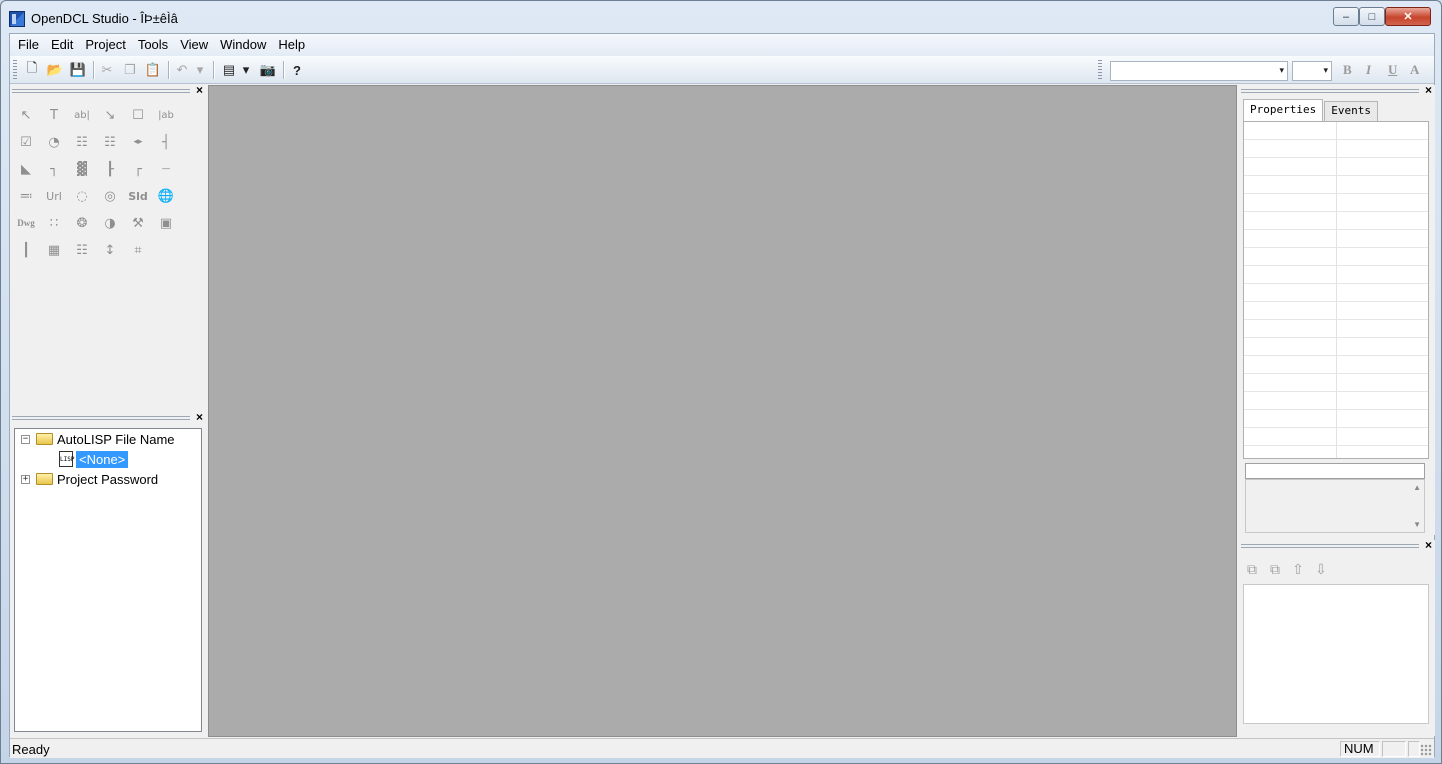  I want to click on camera-icon: 📷, so click(268, 70).